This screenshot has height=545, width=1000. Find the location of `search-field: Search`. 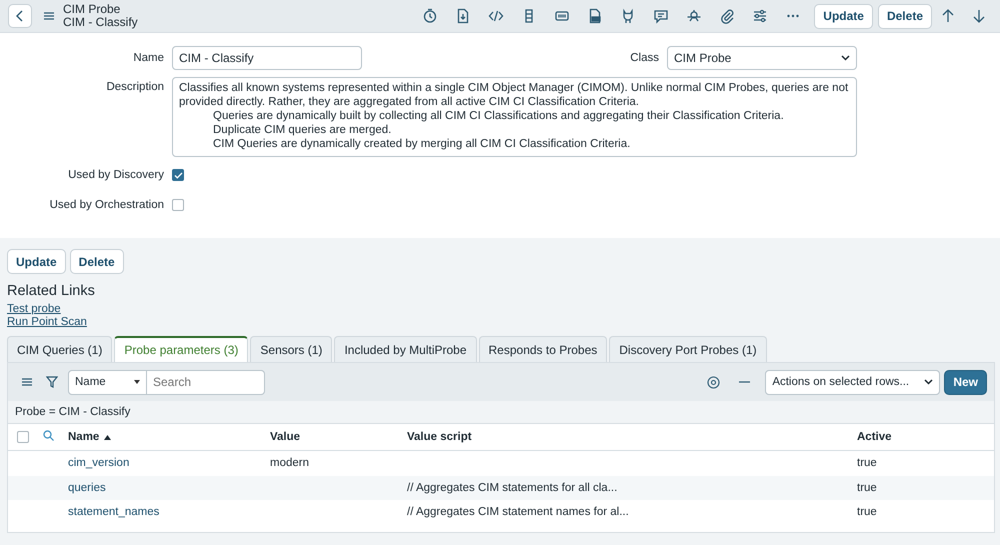

search-field: Search is located at coordinates (206, 382).